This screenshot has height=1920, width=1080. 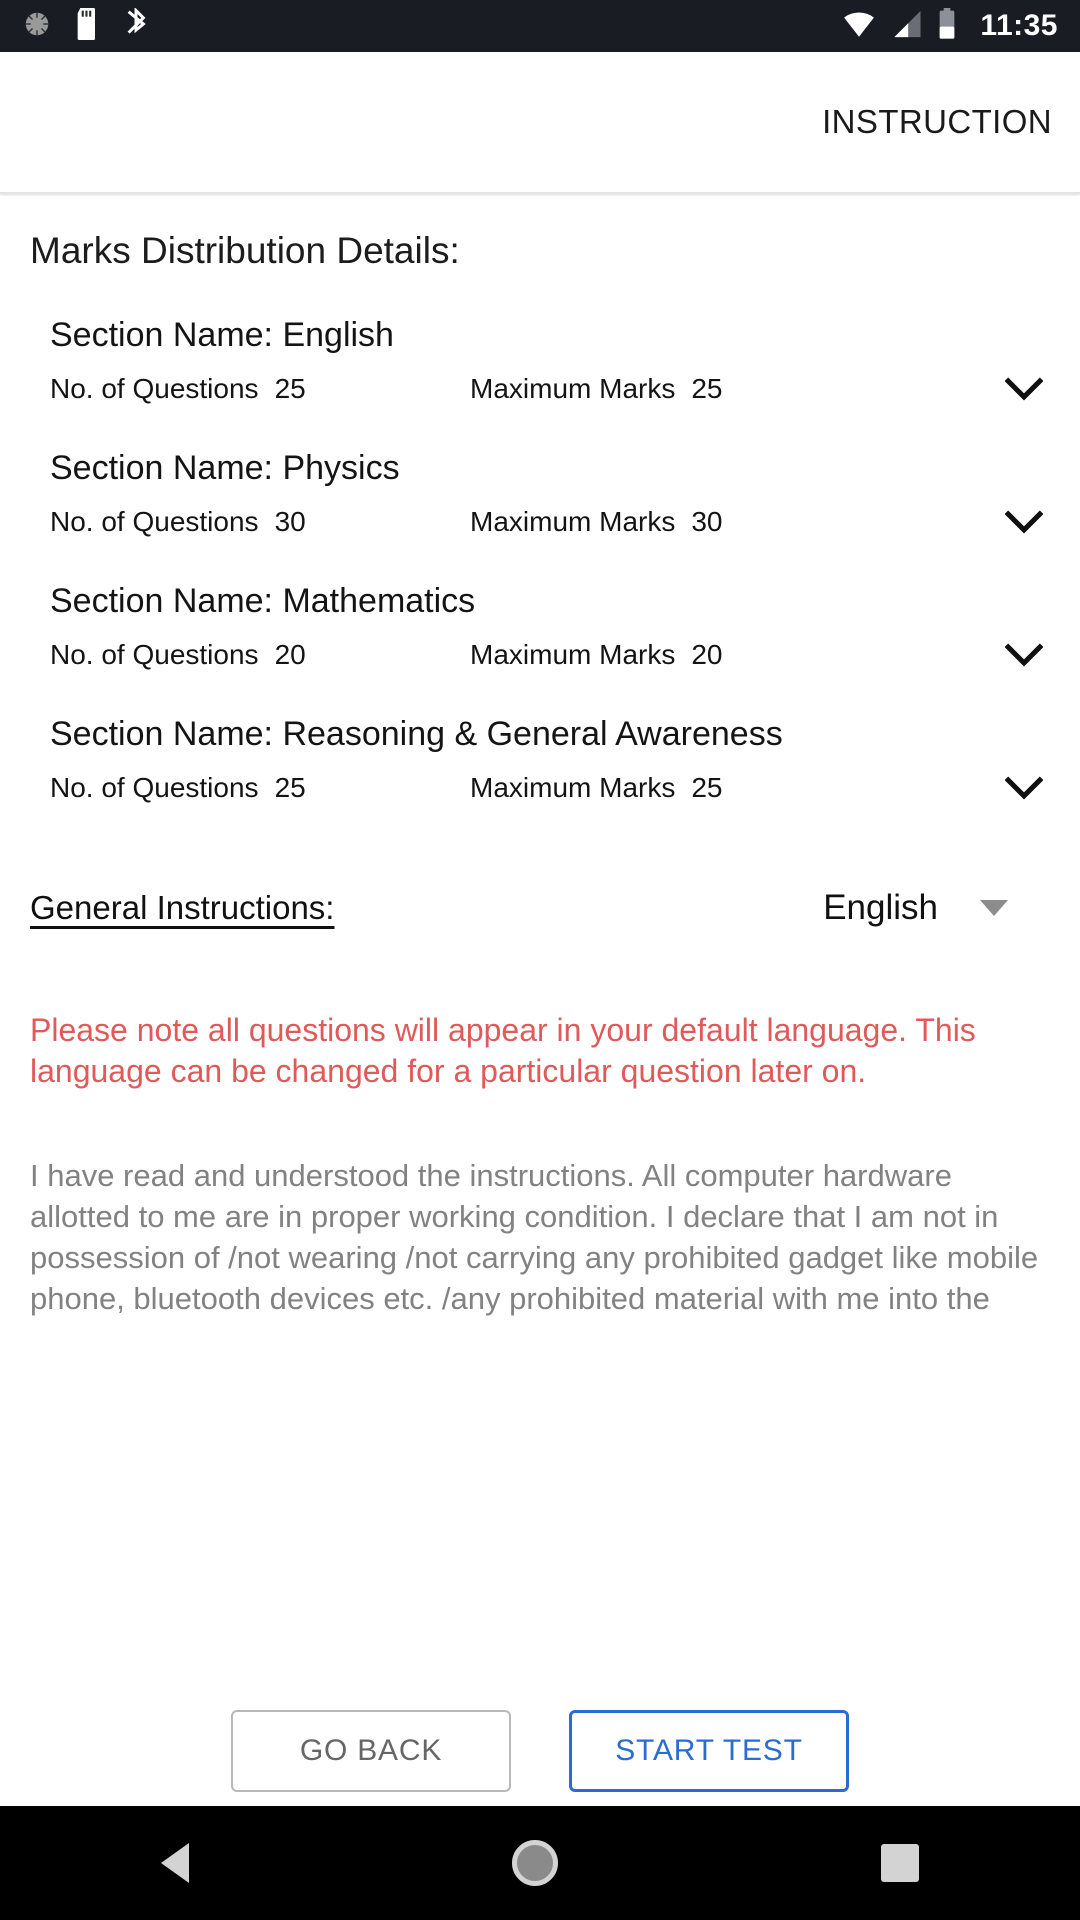 I want to click on status-bar-left-icons, so click(x=86, y=25).